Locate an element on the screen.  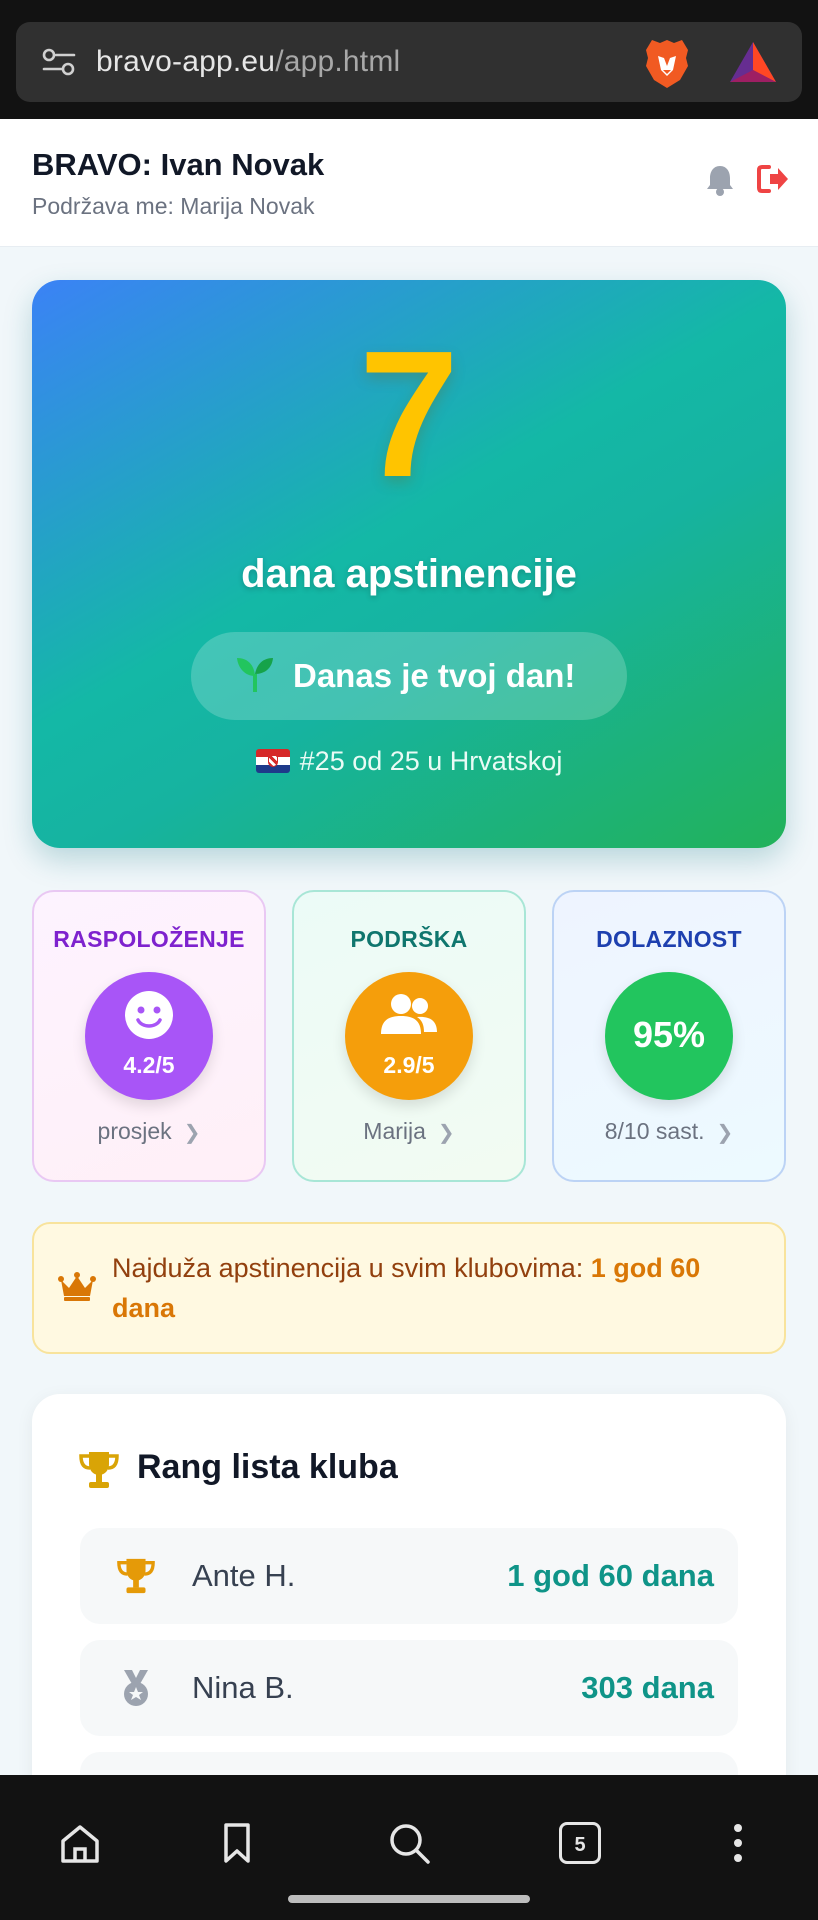
member-streak: 1 god 60 dana is located at coordinates (610, 1575).